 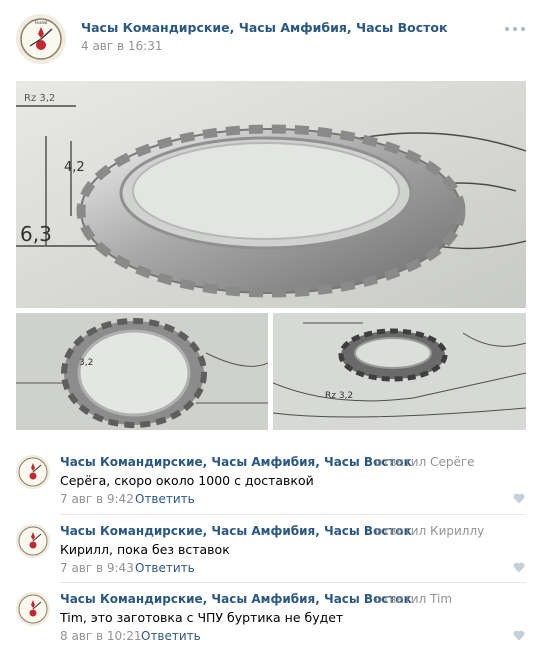 What do you see at coordinates (516, 29) in the screenshot?
I see `more-dots-icon` at bounding box center [516, 29].